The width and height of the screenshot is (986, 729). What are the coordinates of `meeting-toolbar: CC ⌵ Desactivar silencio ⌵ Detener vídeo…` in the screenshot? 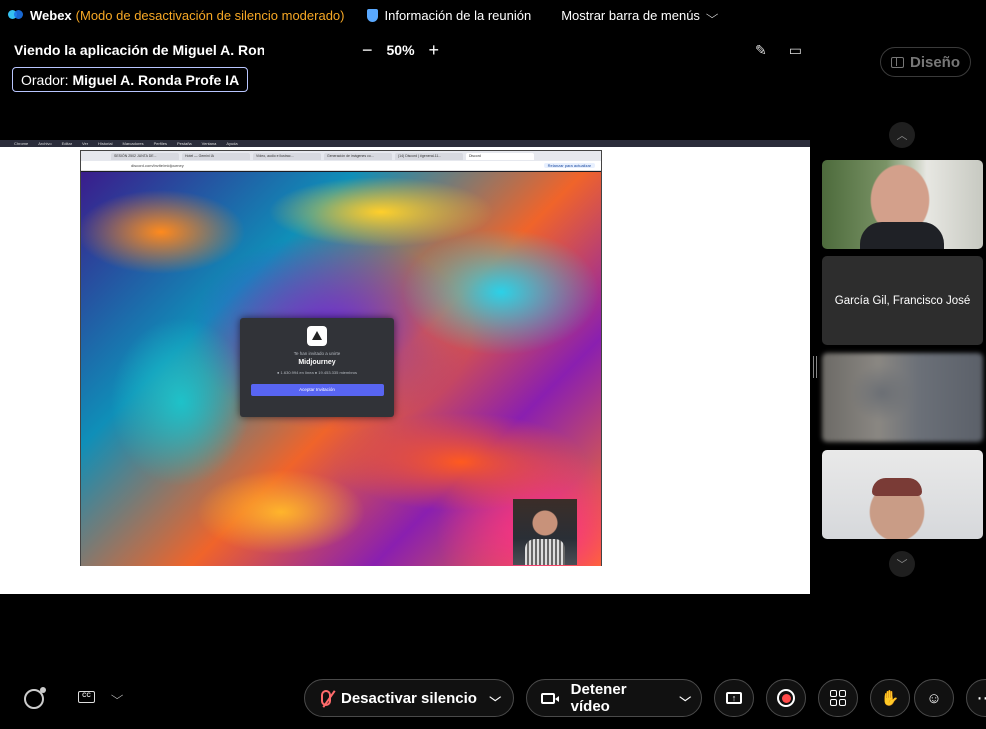 It's located at (493, 698).